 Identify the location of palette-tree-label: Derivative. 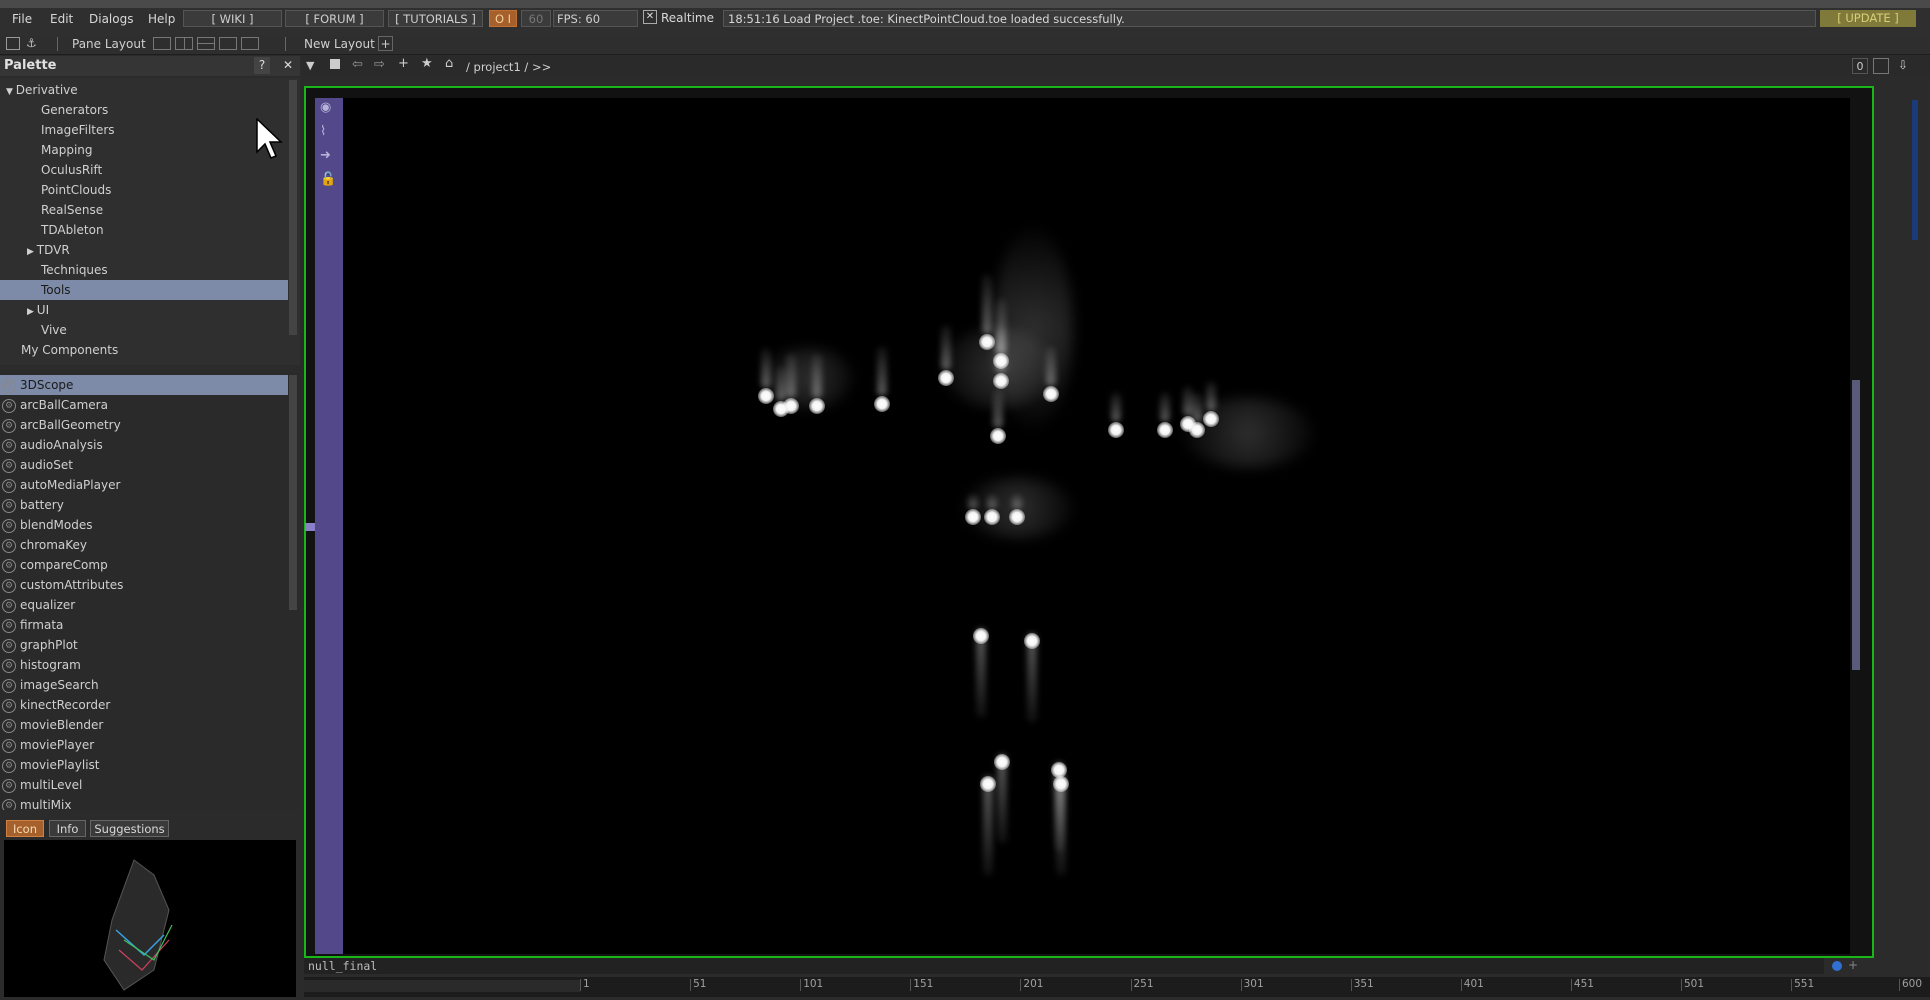
(46, 90).